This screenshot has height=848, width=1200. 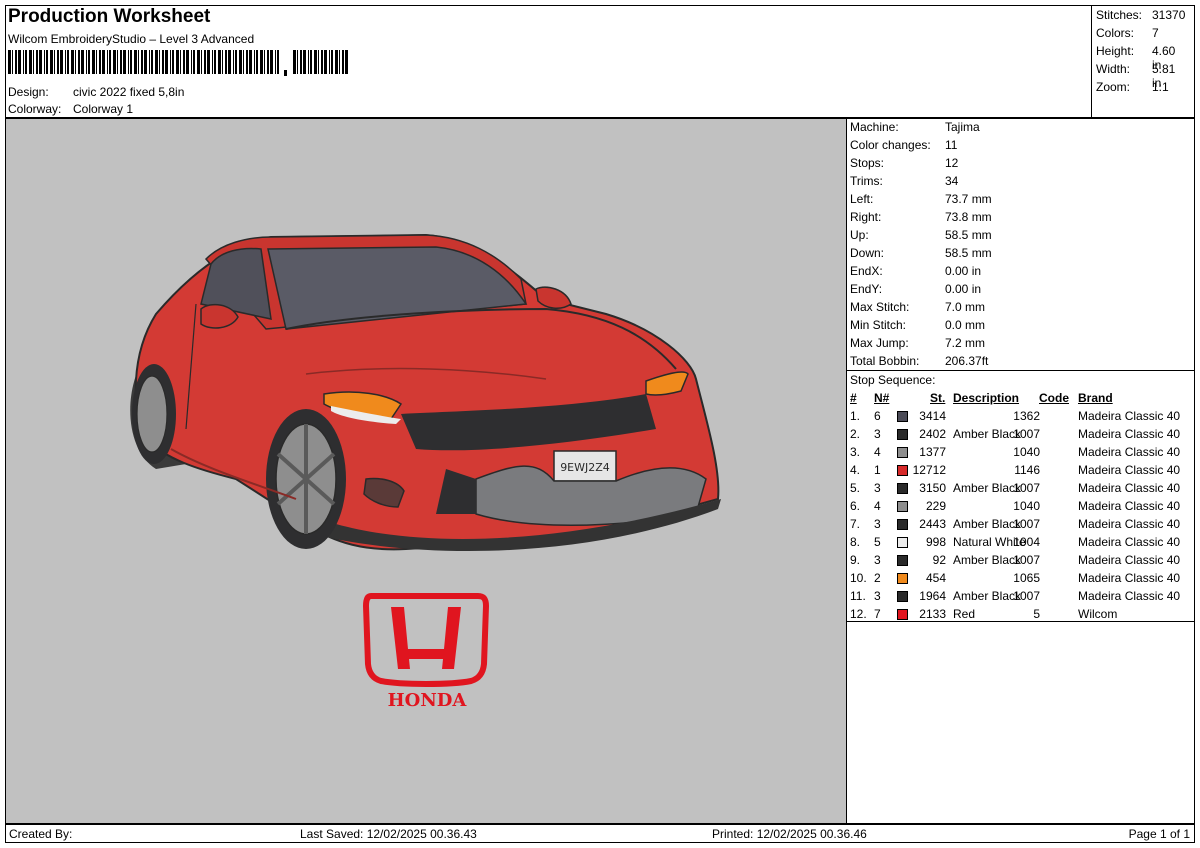 What do you see at coordinates (1098, 614) in the screenshot?
I see `row-brand: Wilcom` at bounding box center [1098, 614].